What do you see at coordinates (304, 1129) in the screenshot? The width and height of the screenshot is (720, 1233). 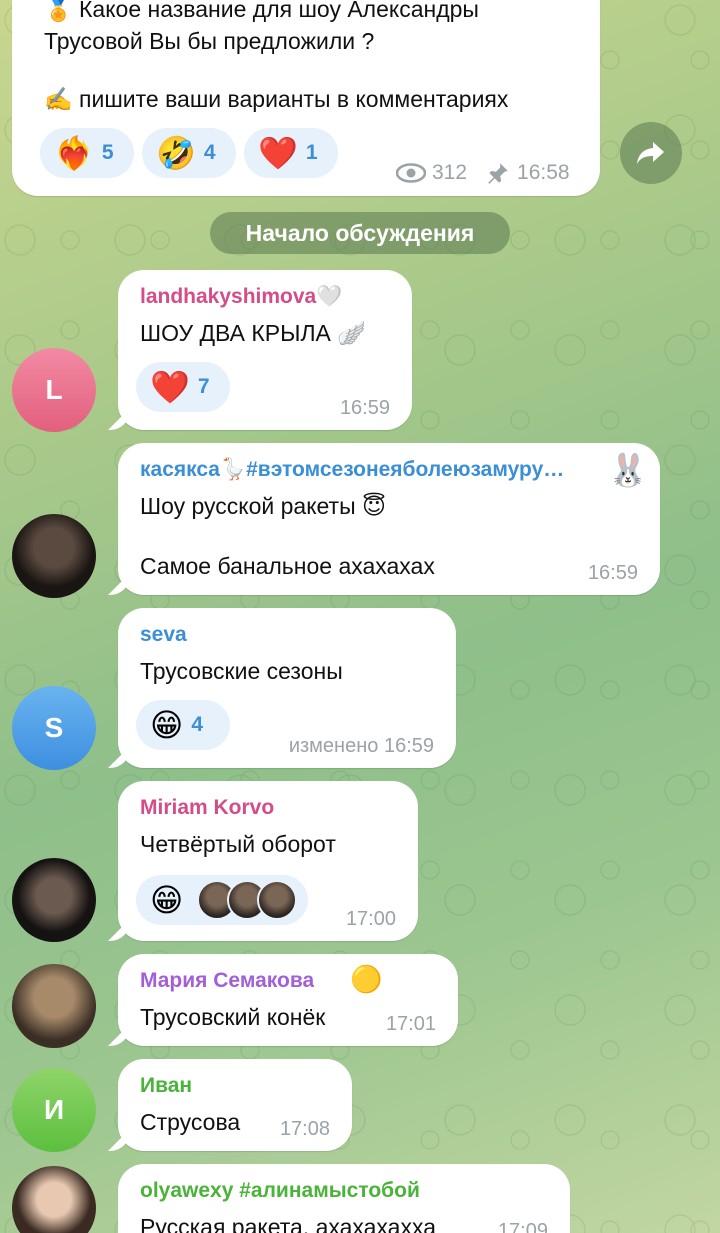 I see `message-time: 17:08` at bounding box center [304, 1129].